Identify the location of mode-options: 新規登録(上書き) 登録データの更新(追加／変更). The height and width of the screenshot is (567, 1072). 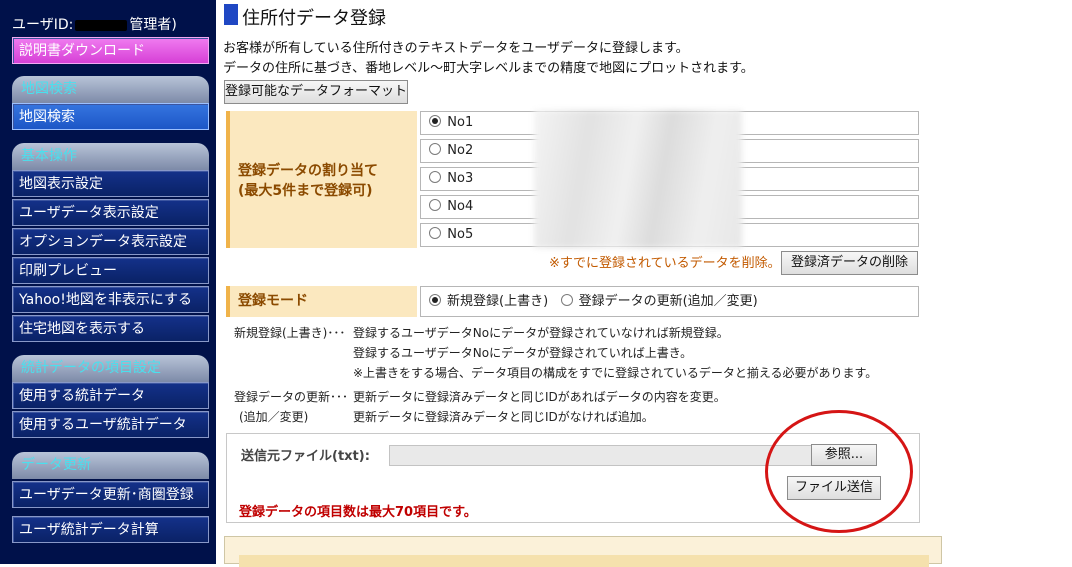
(669, 301).